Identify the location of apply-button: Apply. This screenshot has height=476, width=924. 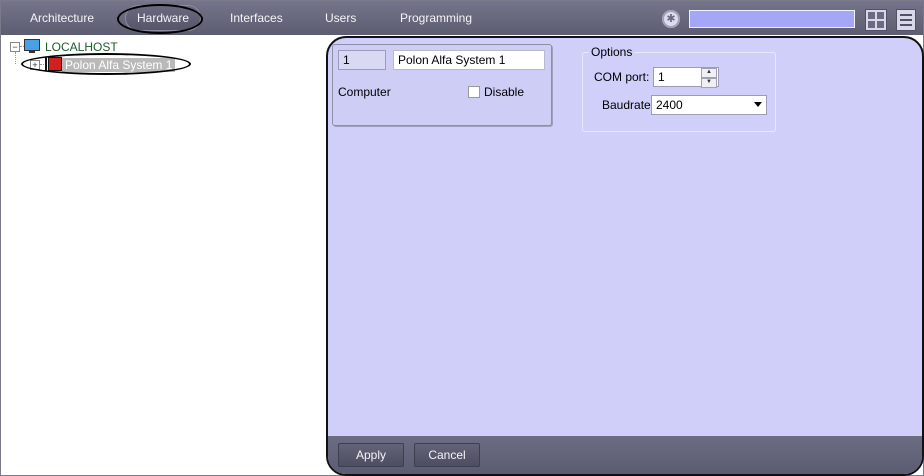
(371, 455).